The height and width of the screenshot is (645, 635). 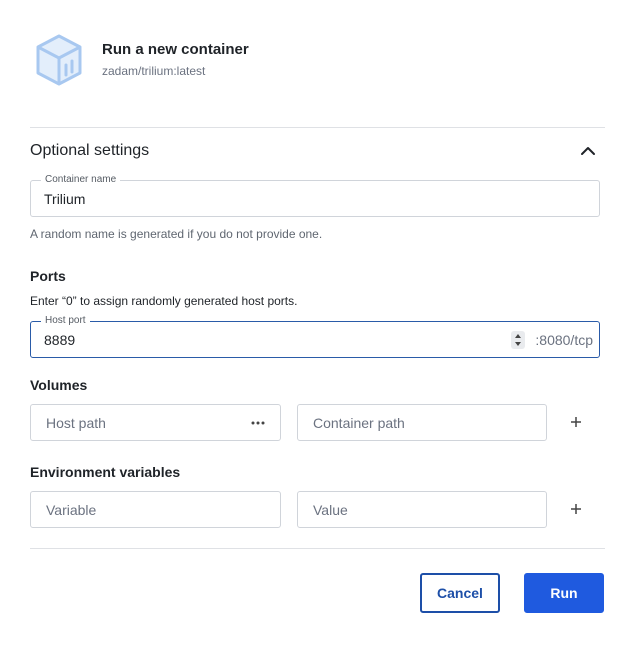 What do you see at coordinates (576, 509) in the screenshot?
I see `add-env-plus-icon` at bounding box center [576, 509].